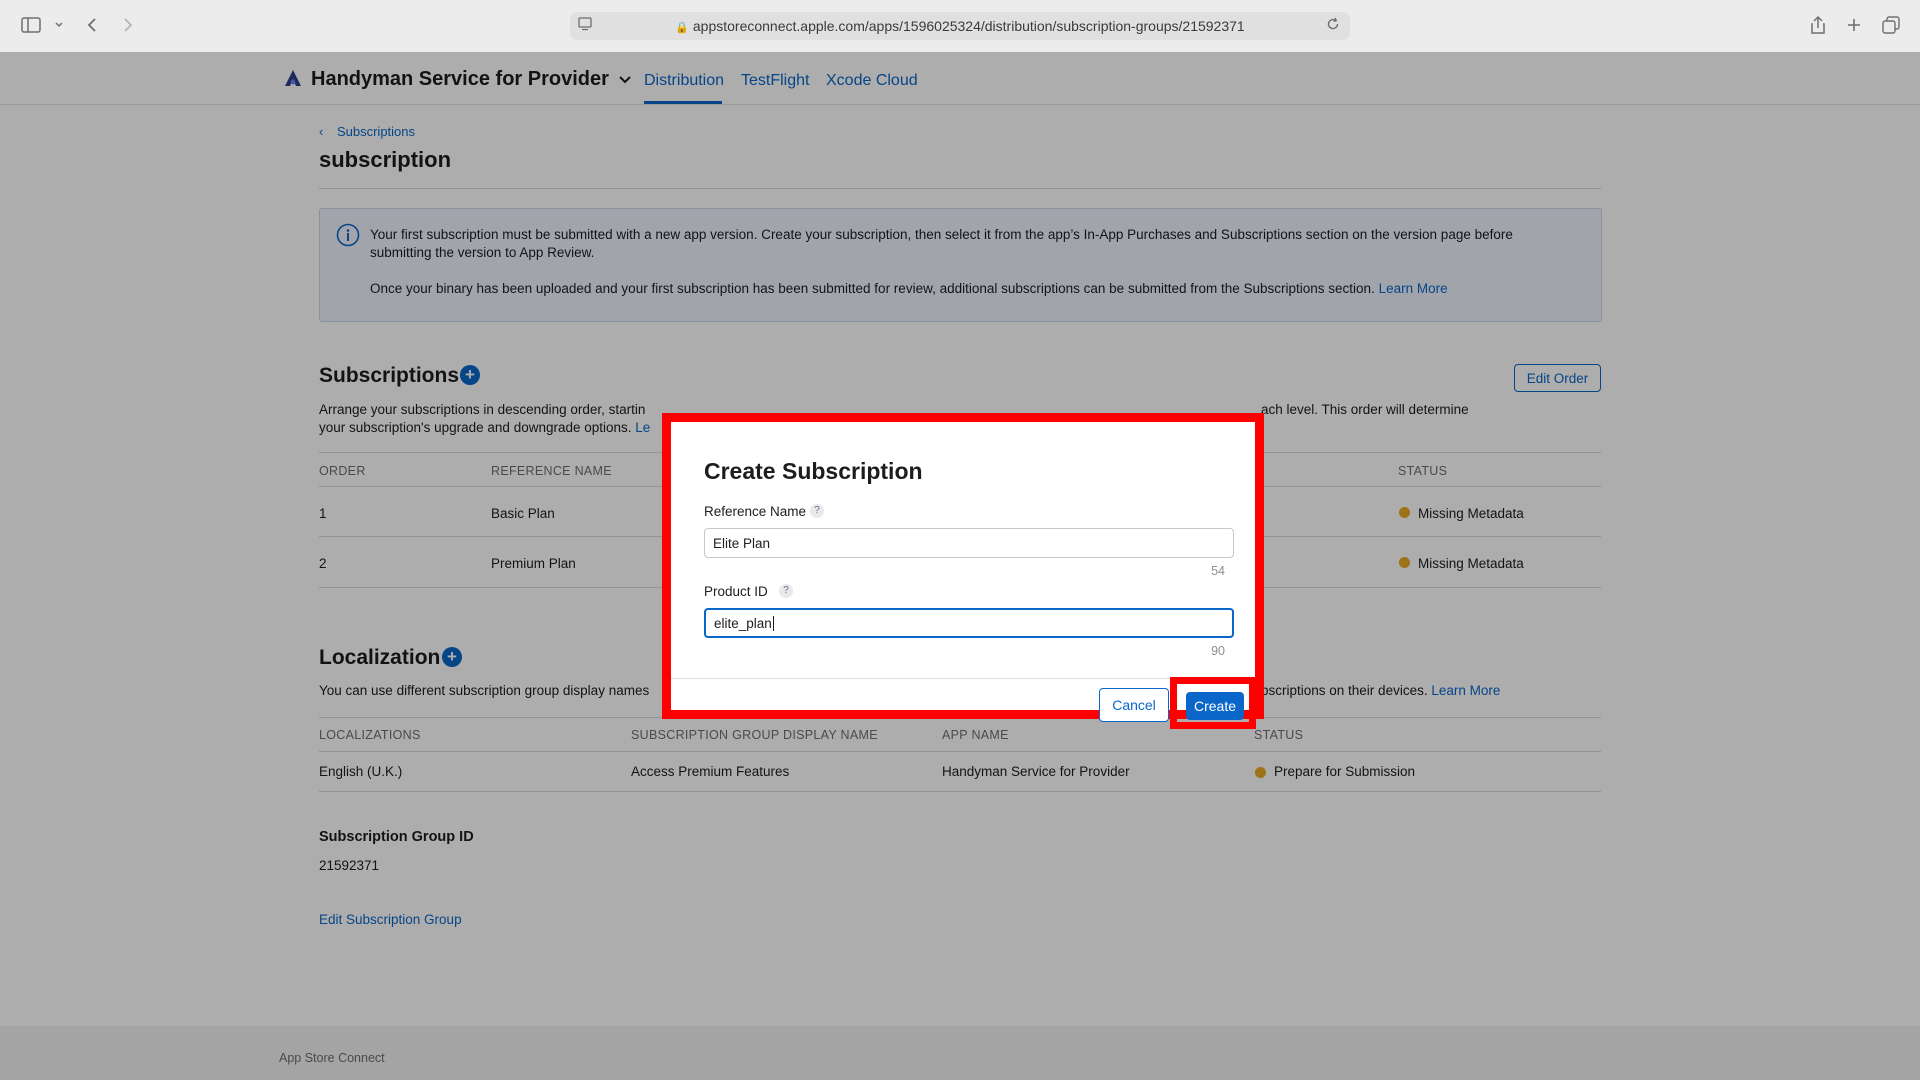 This screenshot has height=1080, width=1920. What do you see at coordinates (682, 28) in the screenshot?
I see `lock-icon: 🔒` at bounding box center [682, 28].